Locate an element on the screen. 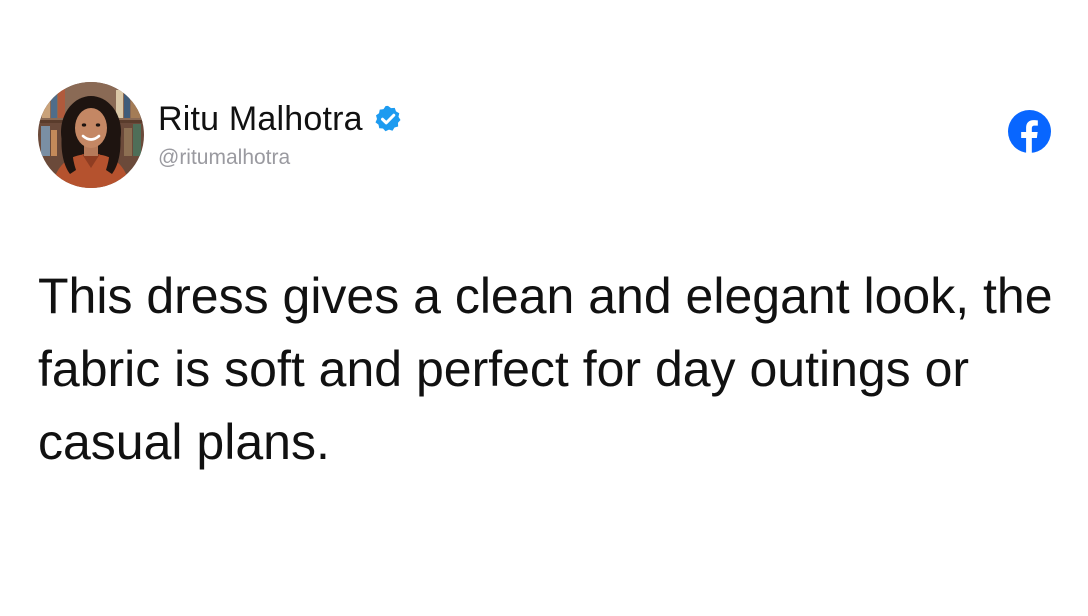 The image size is (1088, 616). author-handle: @ritumalhotra is located at coordinates (280, 158).